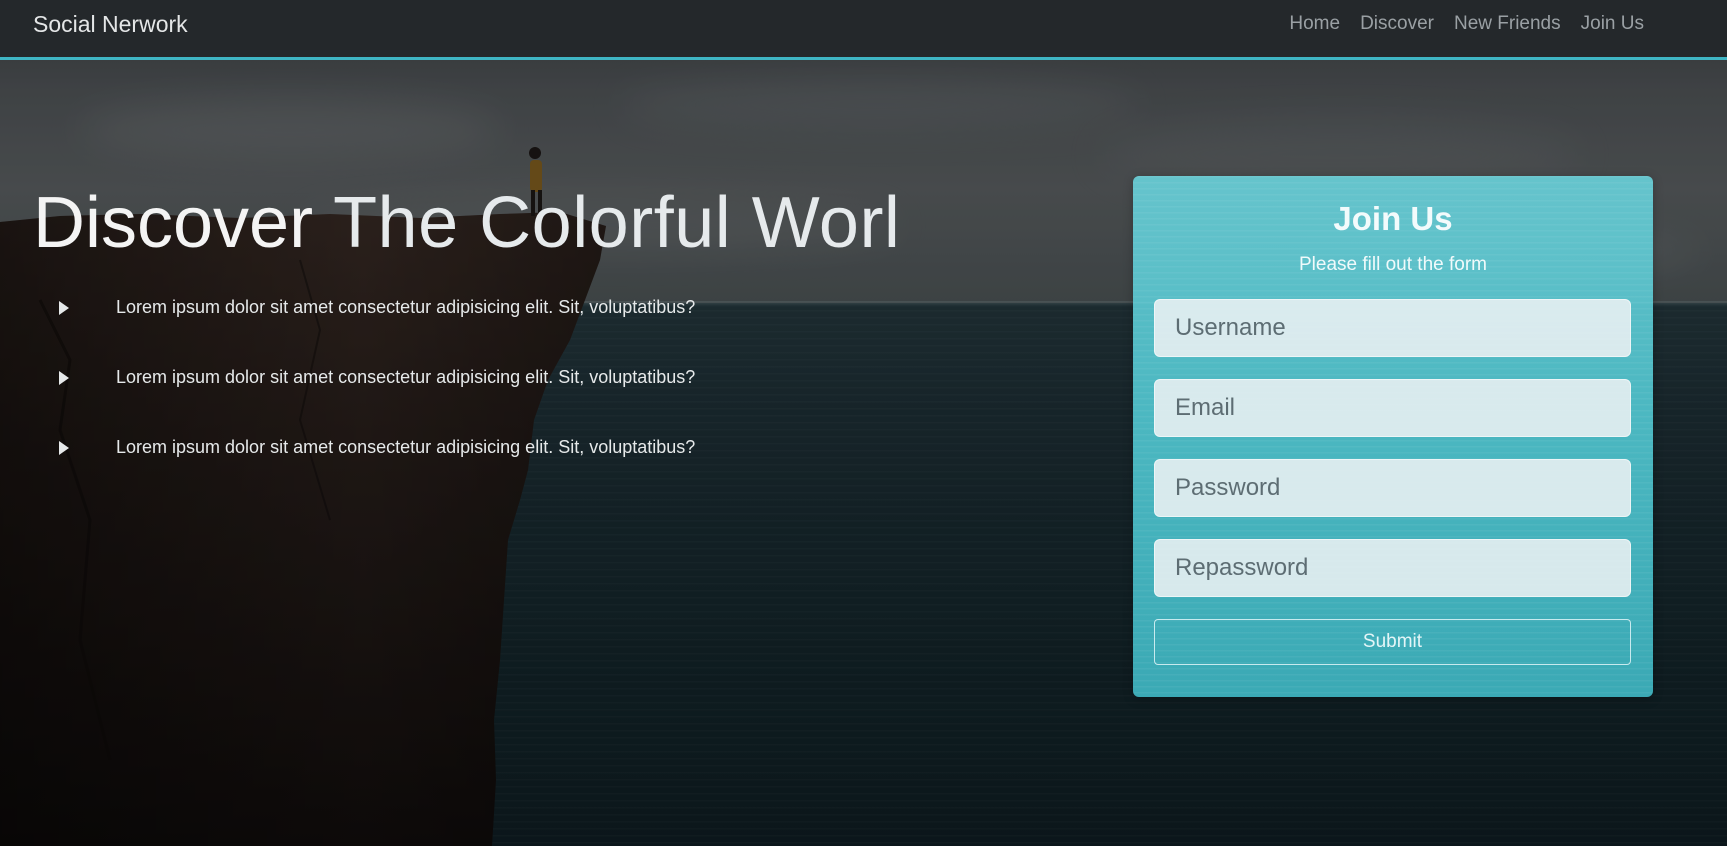  I want to click on form-title: Join Us, so click(1393, 218).